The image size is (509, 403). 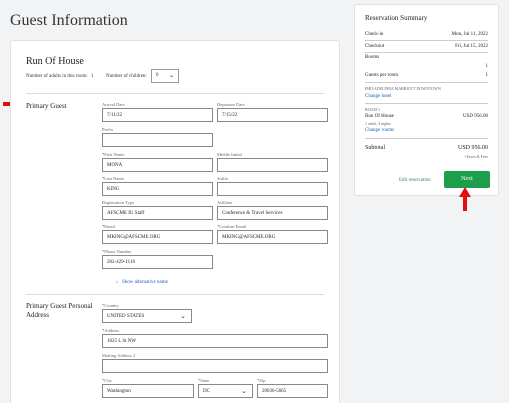 What do you see at coordinates (272, 165) in the screenshot?
I see `middle-initial-input` at bounding box center [272, 165].